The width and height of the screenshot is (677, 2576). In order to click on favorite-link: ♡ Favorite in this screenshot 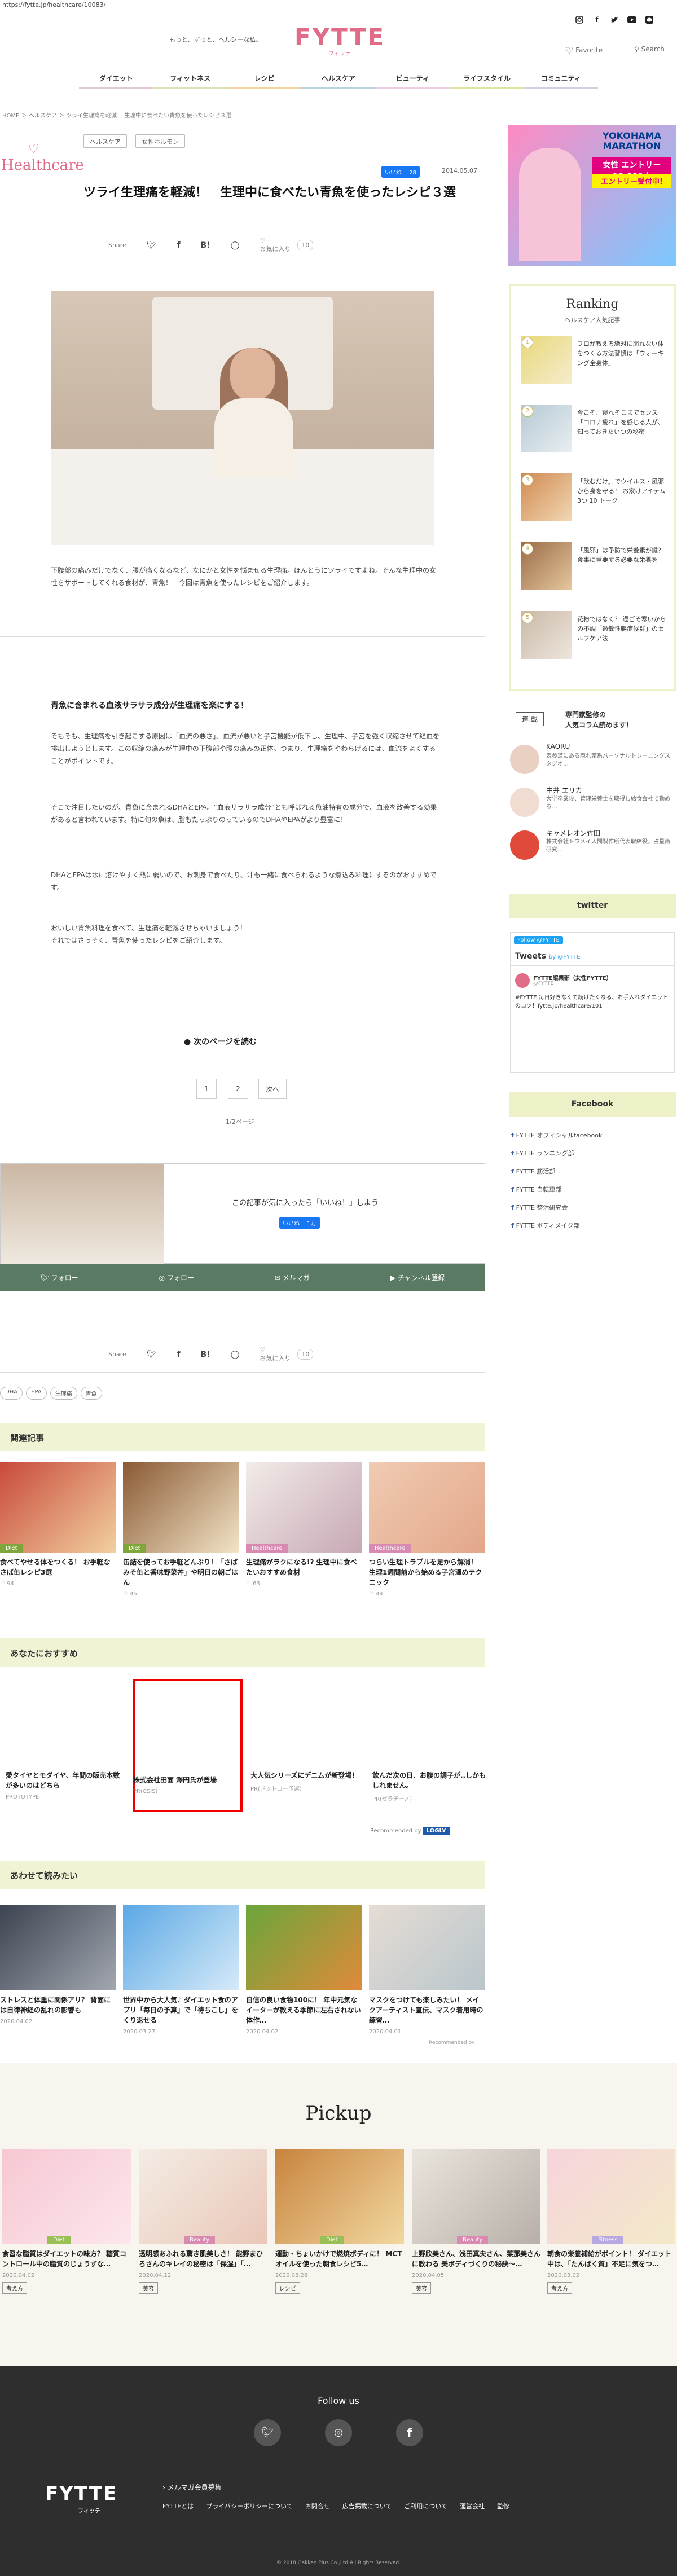, I will do `click(584, 51)`.